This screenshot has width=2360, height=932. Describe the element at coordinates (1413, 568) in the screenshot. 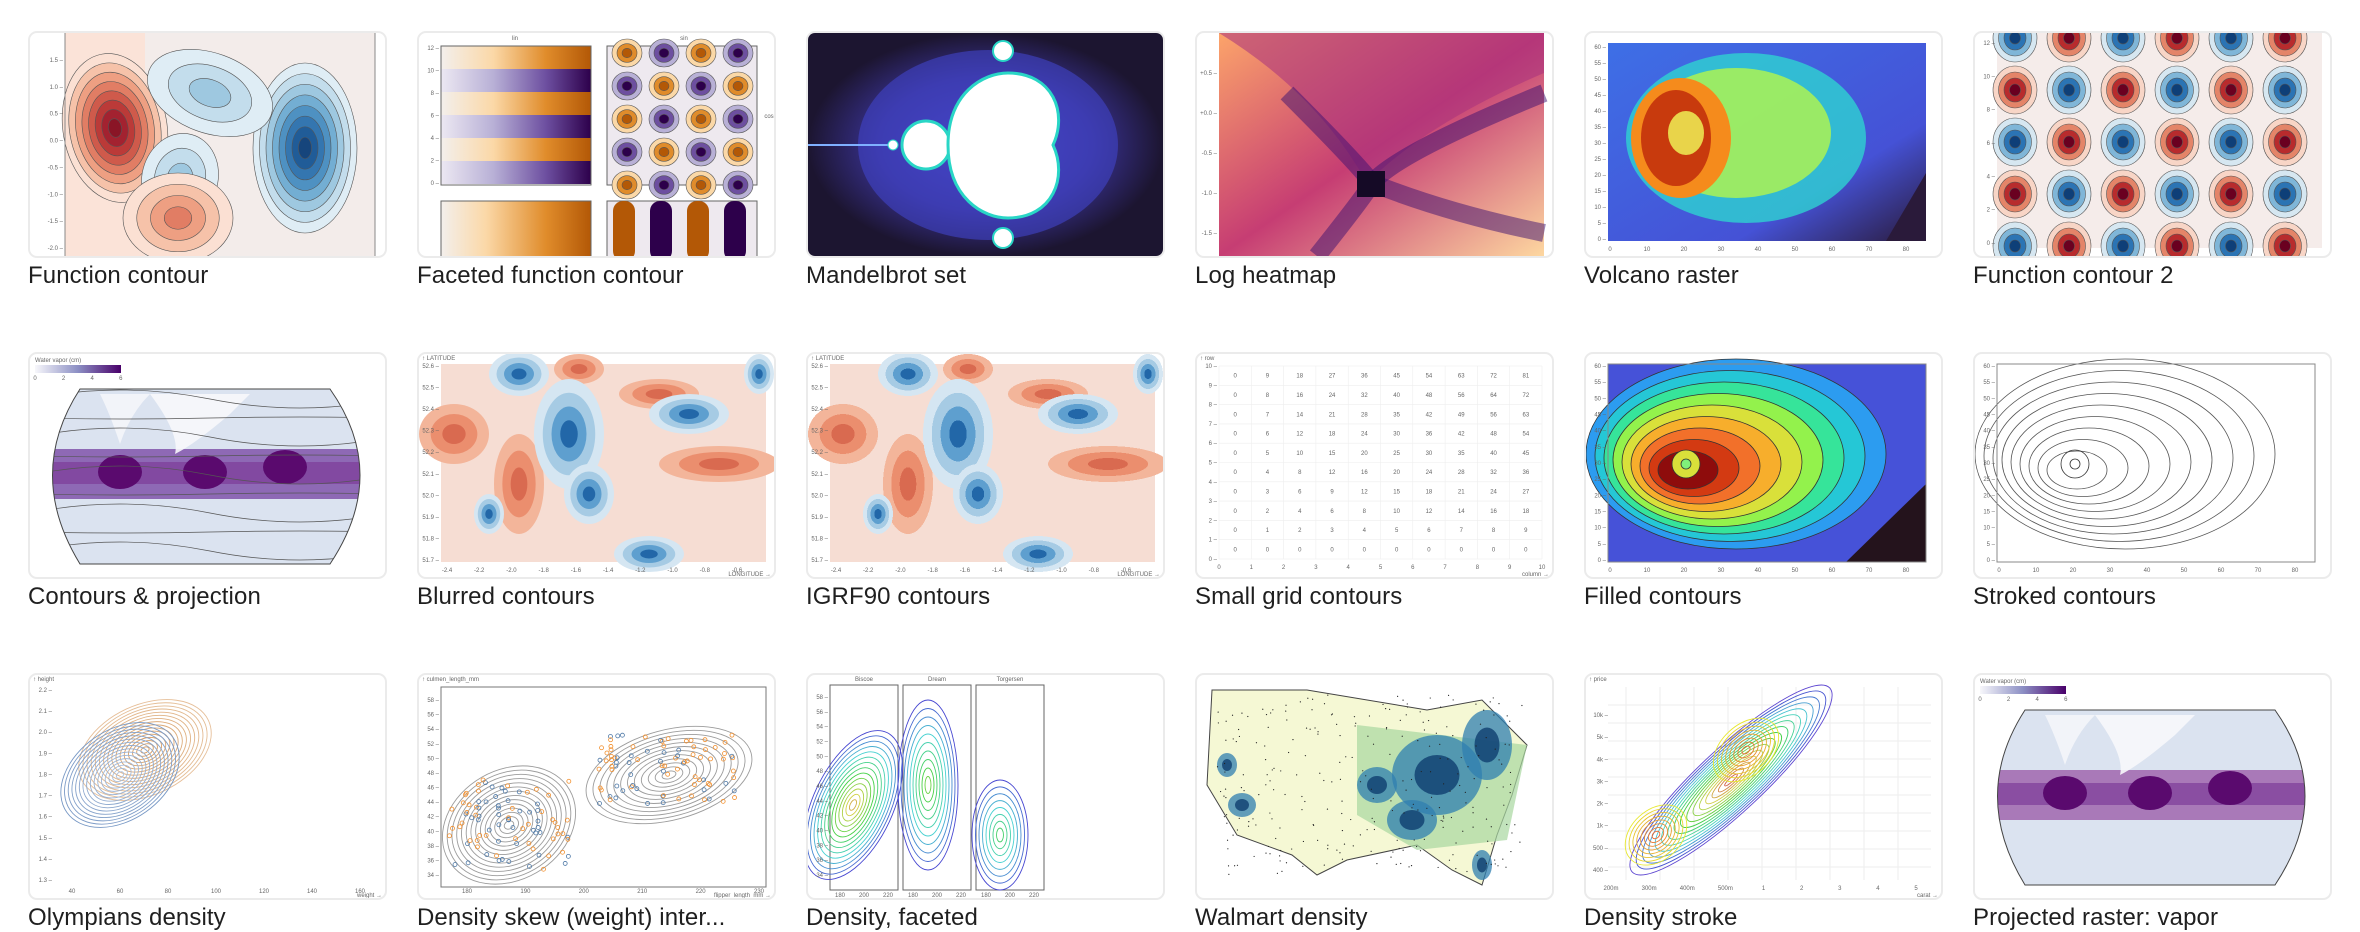

I see `axis-tick-label: 6` at that location.